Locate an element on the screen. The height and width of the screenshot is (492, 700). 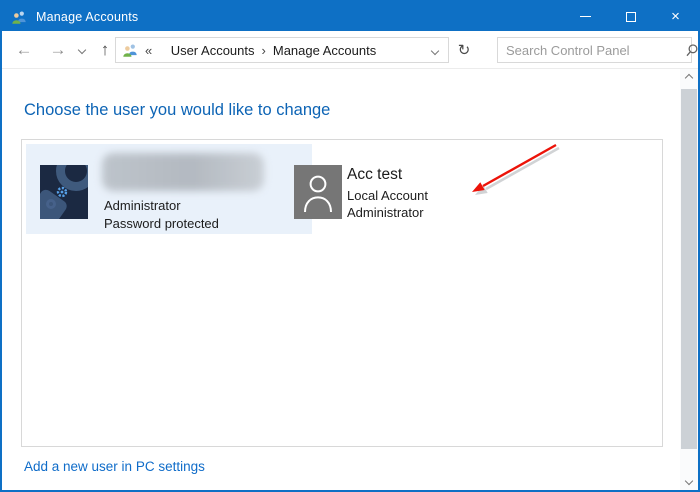
user-status-label: Password protected is located at coordinates (161, 223).